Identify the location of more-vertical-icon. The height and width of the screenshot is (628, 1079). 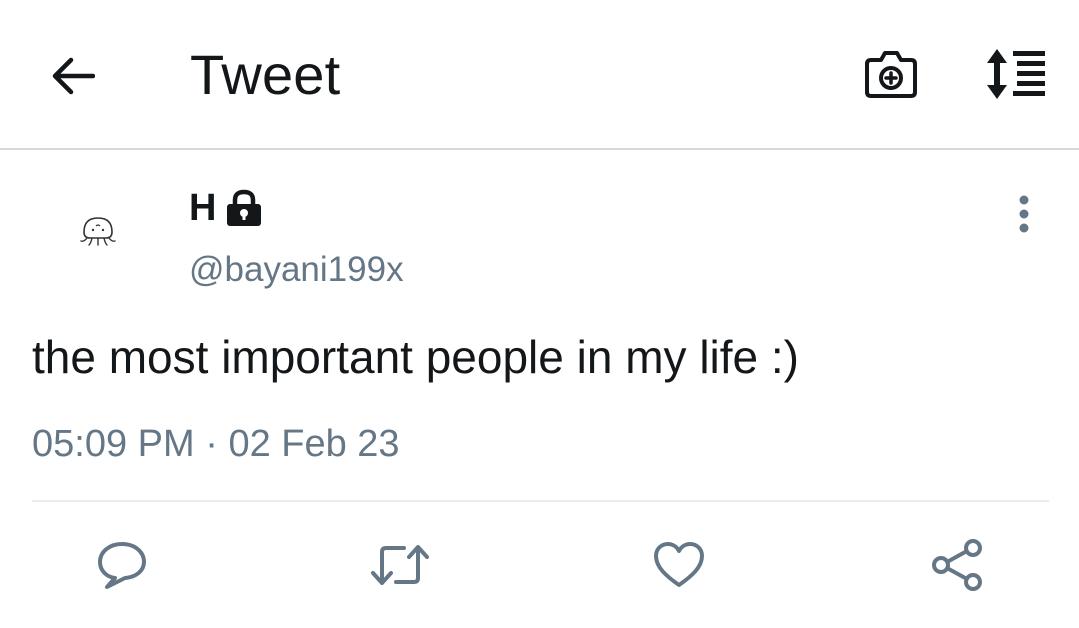
(1024, 214).